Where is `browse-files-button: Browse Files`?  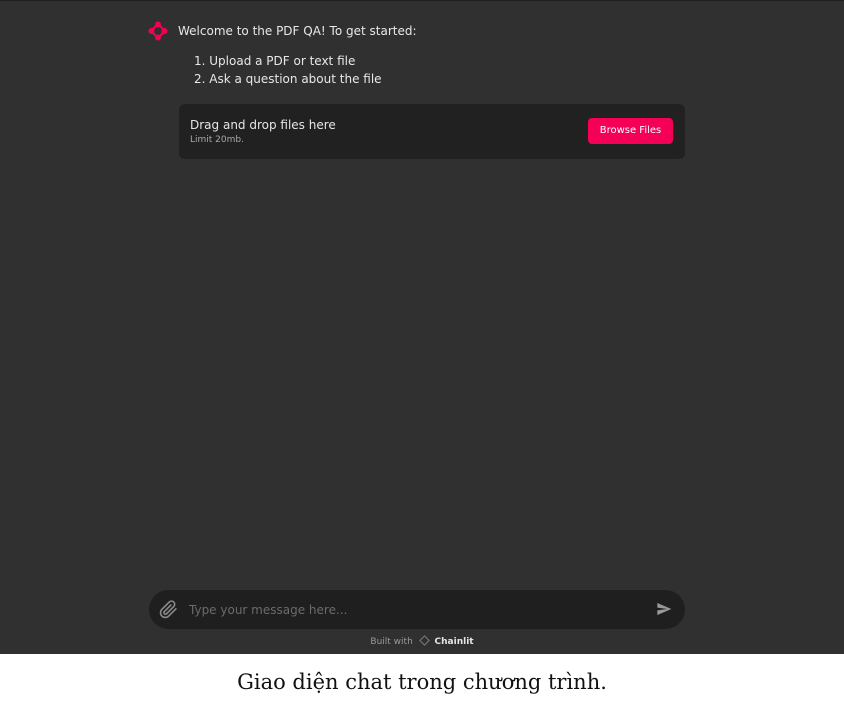 browse-files-button: Browse Files is located at coordinates (630, 131).